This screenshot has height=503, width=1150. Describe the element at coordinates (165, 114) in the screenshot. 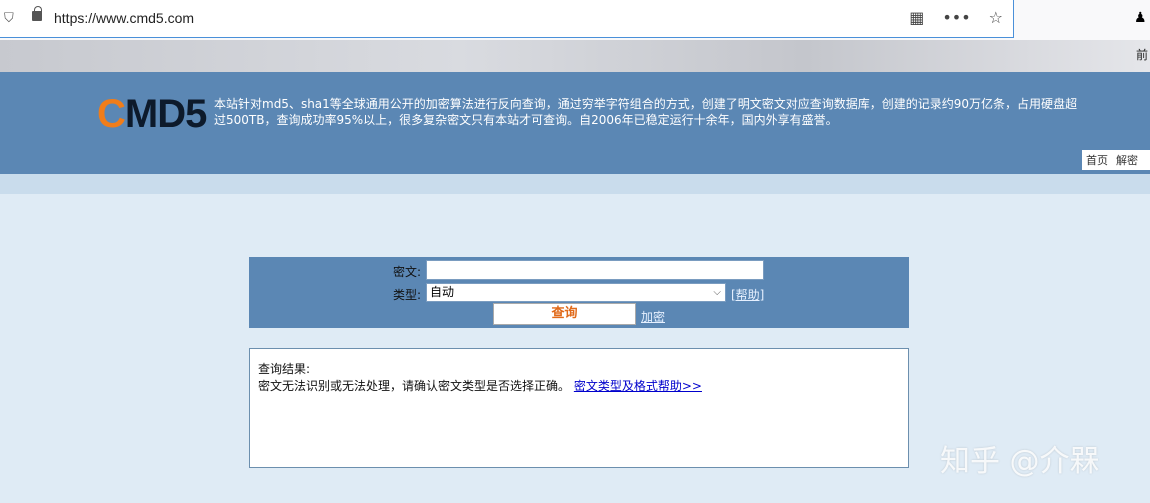

I see `logo-rest: MD5` at that location.